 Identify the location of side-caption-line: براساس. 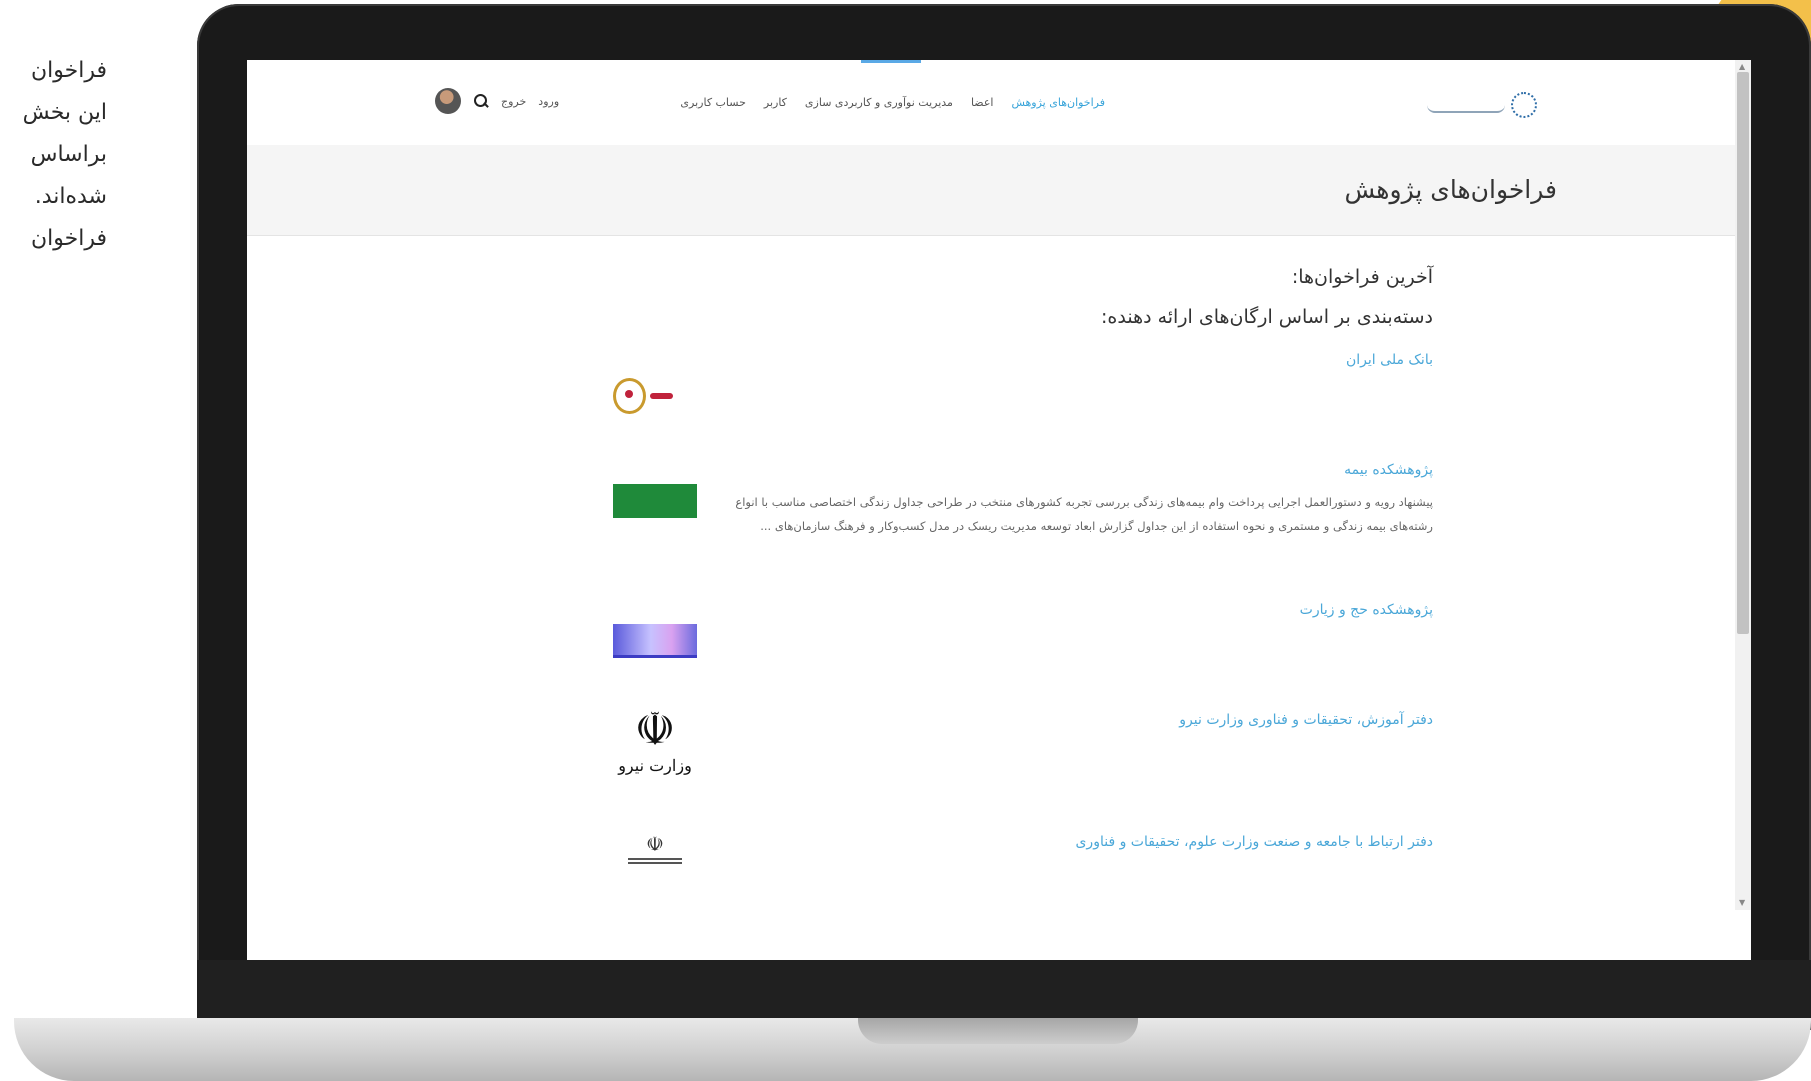
(68, 154).